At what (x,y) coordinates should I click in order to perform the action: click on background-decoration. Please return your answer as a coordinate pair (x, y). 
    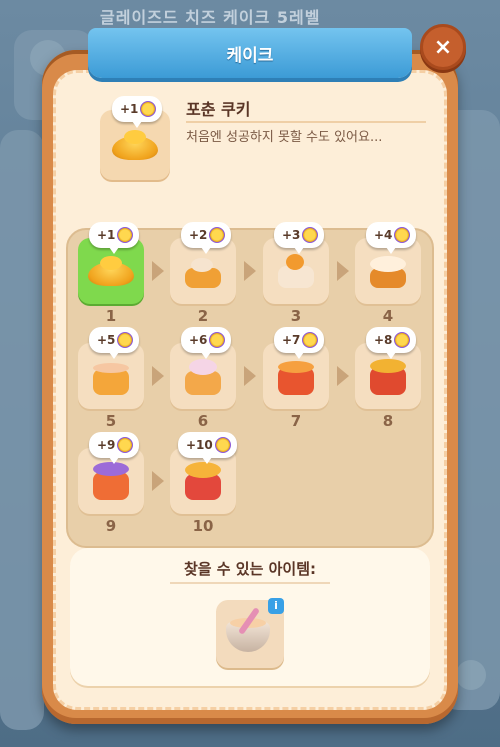
    Looking at the image, I should click on (471, 675).